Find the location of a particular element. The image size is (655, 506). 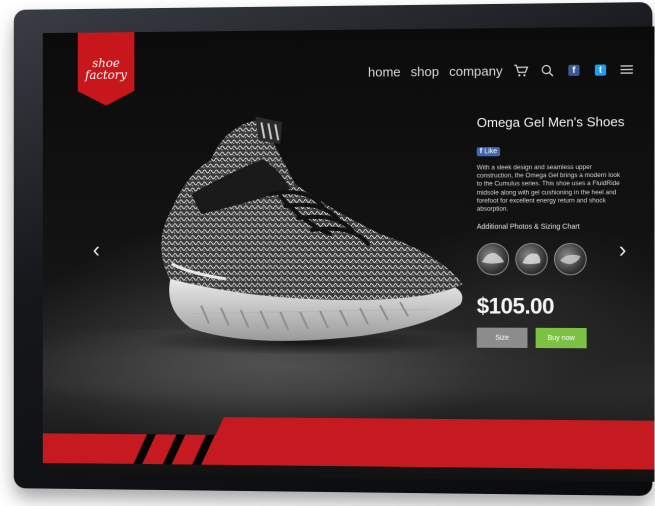

twitter-glyph: t is located at coordinates (600, 69).